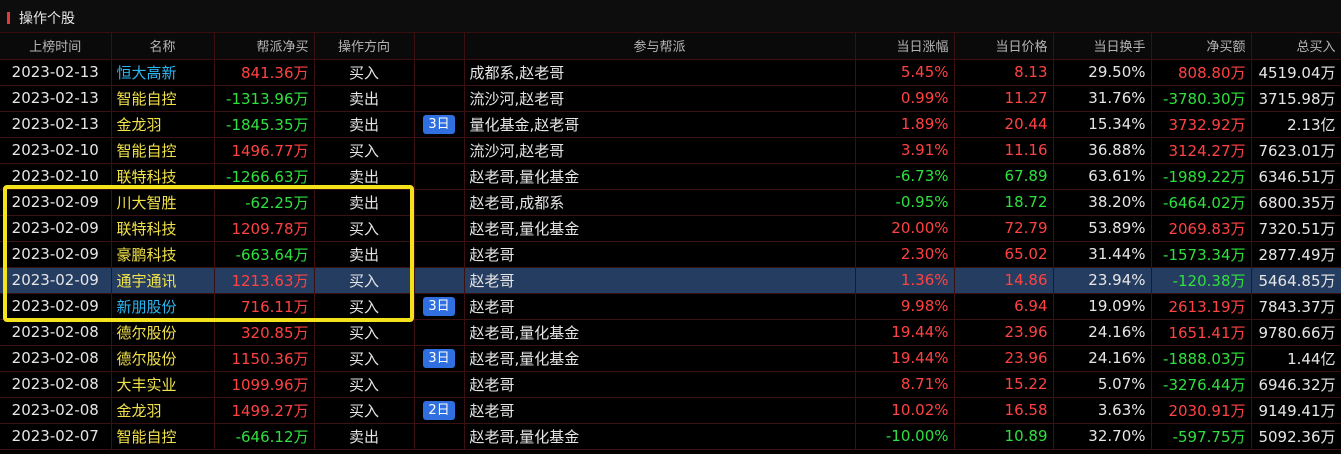 The height and width of the screenshot is (454, 1341). Describe the element at coordinates (163, 254) in the screenshot. I see `cell-stock-name: 豪鹏科技` at that location.